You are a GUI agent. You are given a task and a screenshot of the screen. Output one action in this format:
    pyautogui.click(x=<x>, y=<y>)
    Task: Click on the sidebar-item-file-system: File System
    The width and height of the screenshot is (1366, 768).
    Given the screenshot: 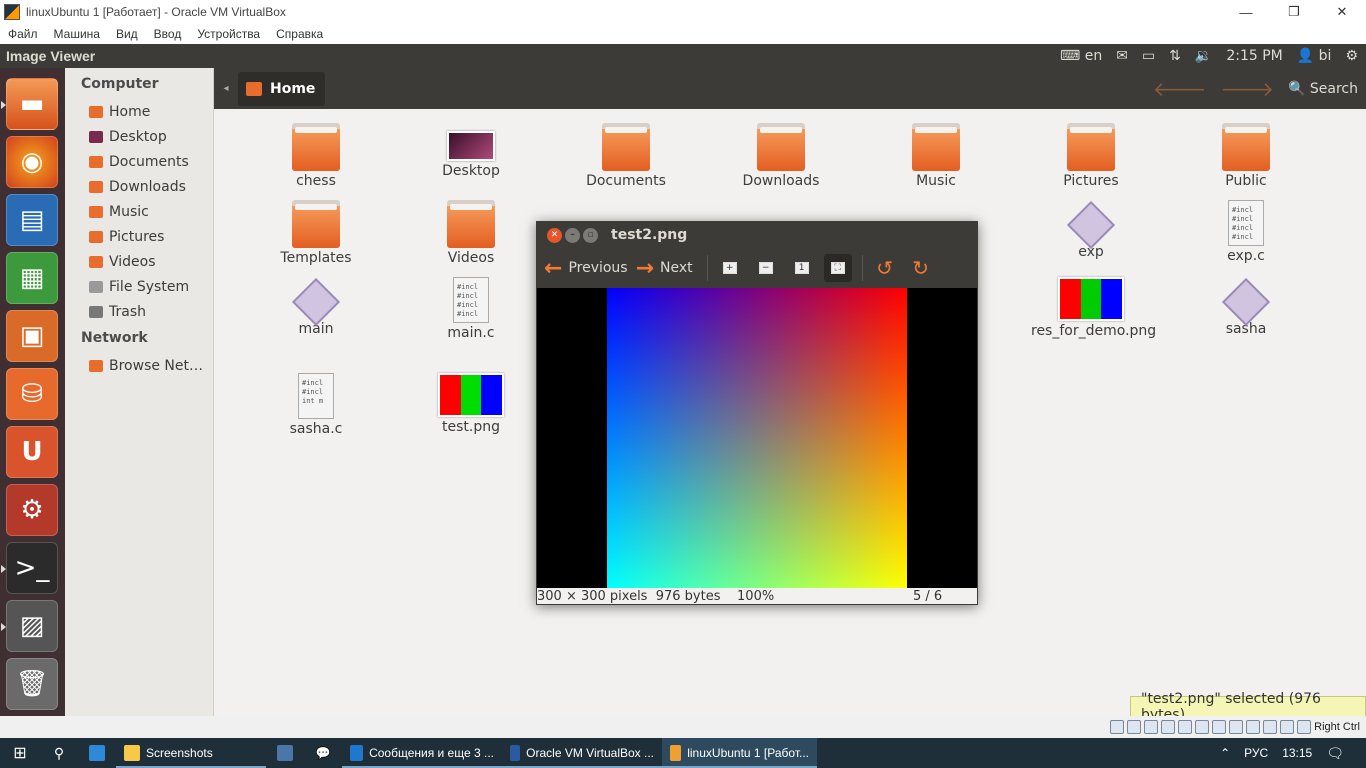 What is the action you would take?
    pyautogui.click(x=139, y=286)
    